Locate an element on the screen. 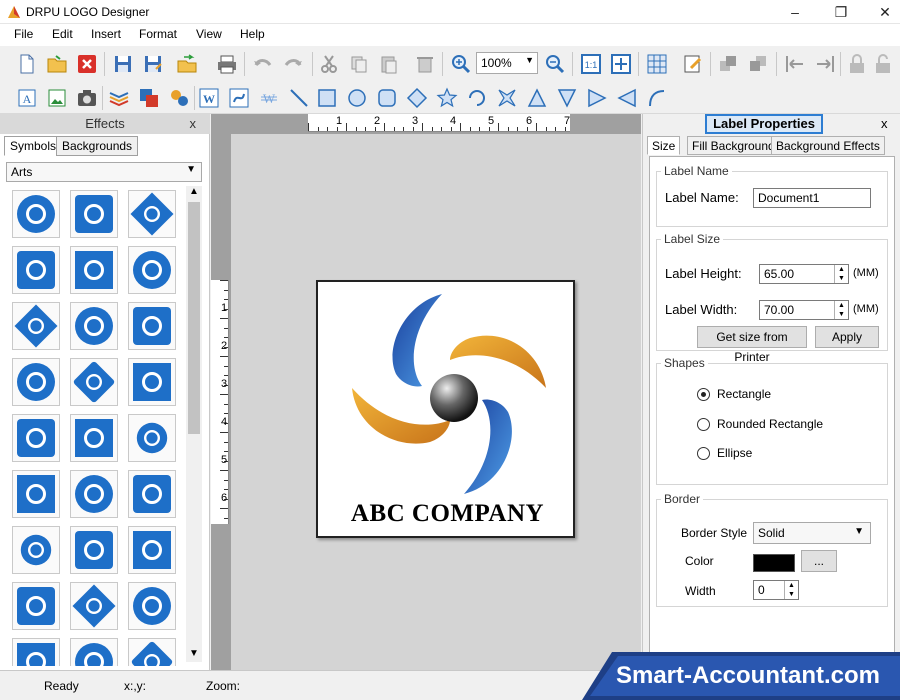 The image size is (900, 700). company-name-text: ABC COMPANY is located at coordinates (447, 514).